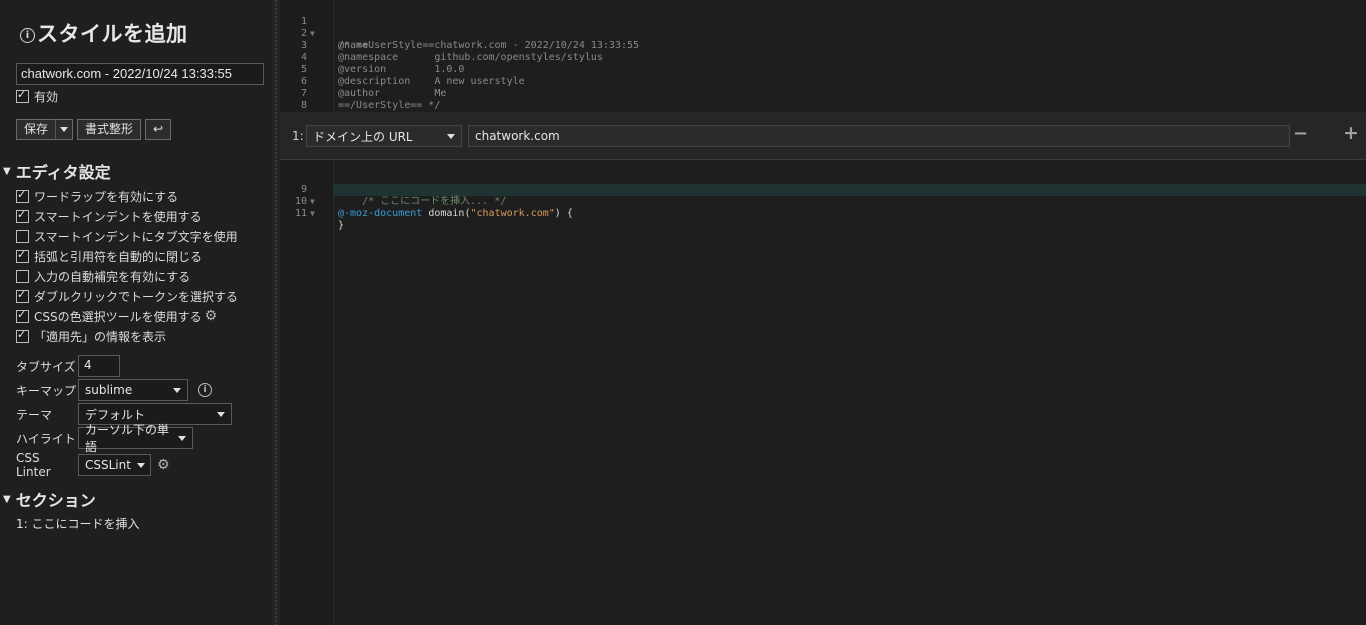 The height and width of the screenshot is (625, 1366). Describe the element at coordinates (823, 213) in the screenshot. I see `code-line: 11 }` at that location.